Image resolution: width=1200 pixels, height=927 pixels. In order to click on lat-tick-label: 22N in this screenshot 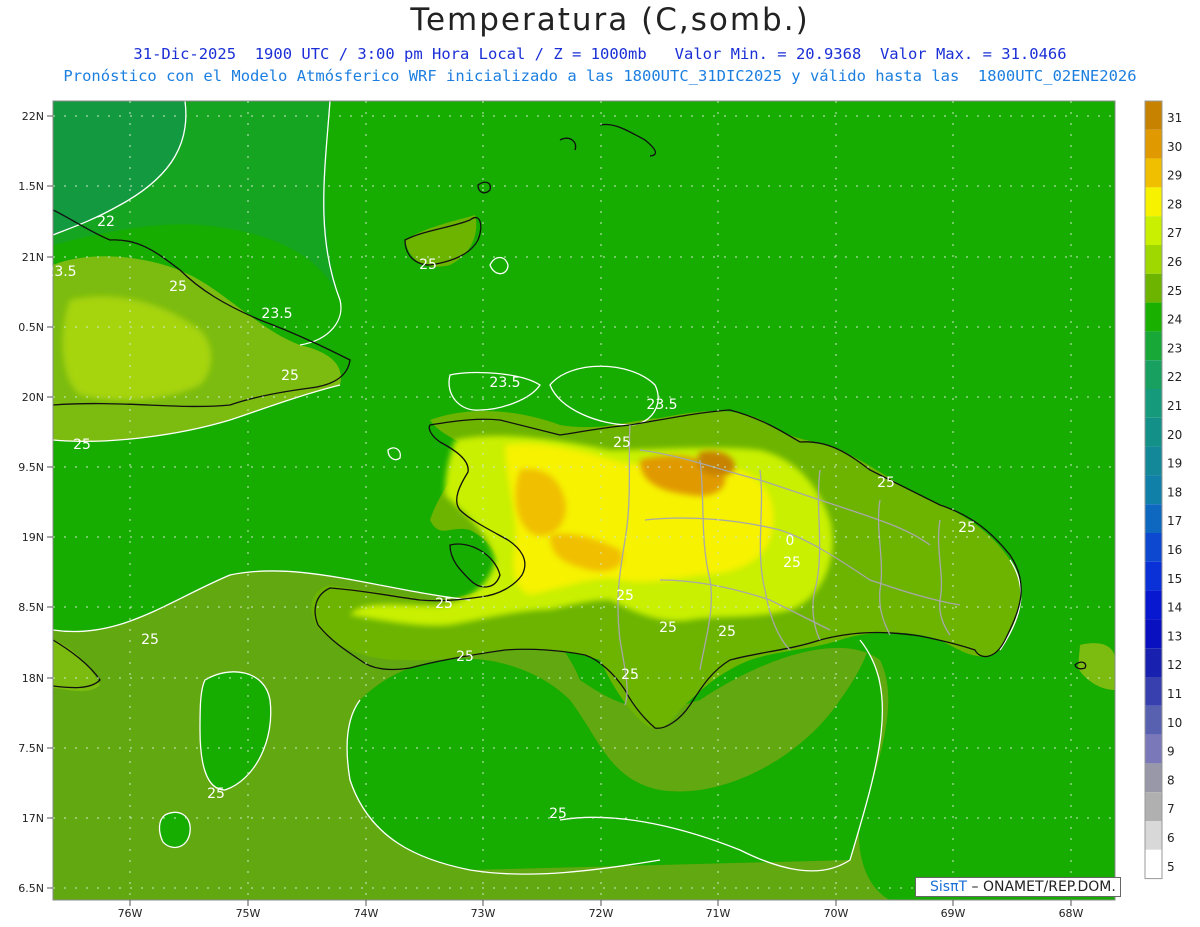, I will do `click(33, 116)`.